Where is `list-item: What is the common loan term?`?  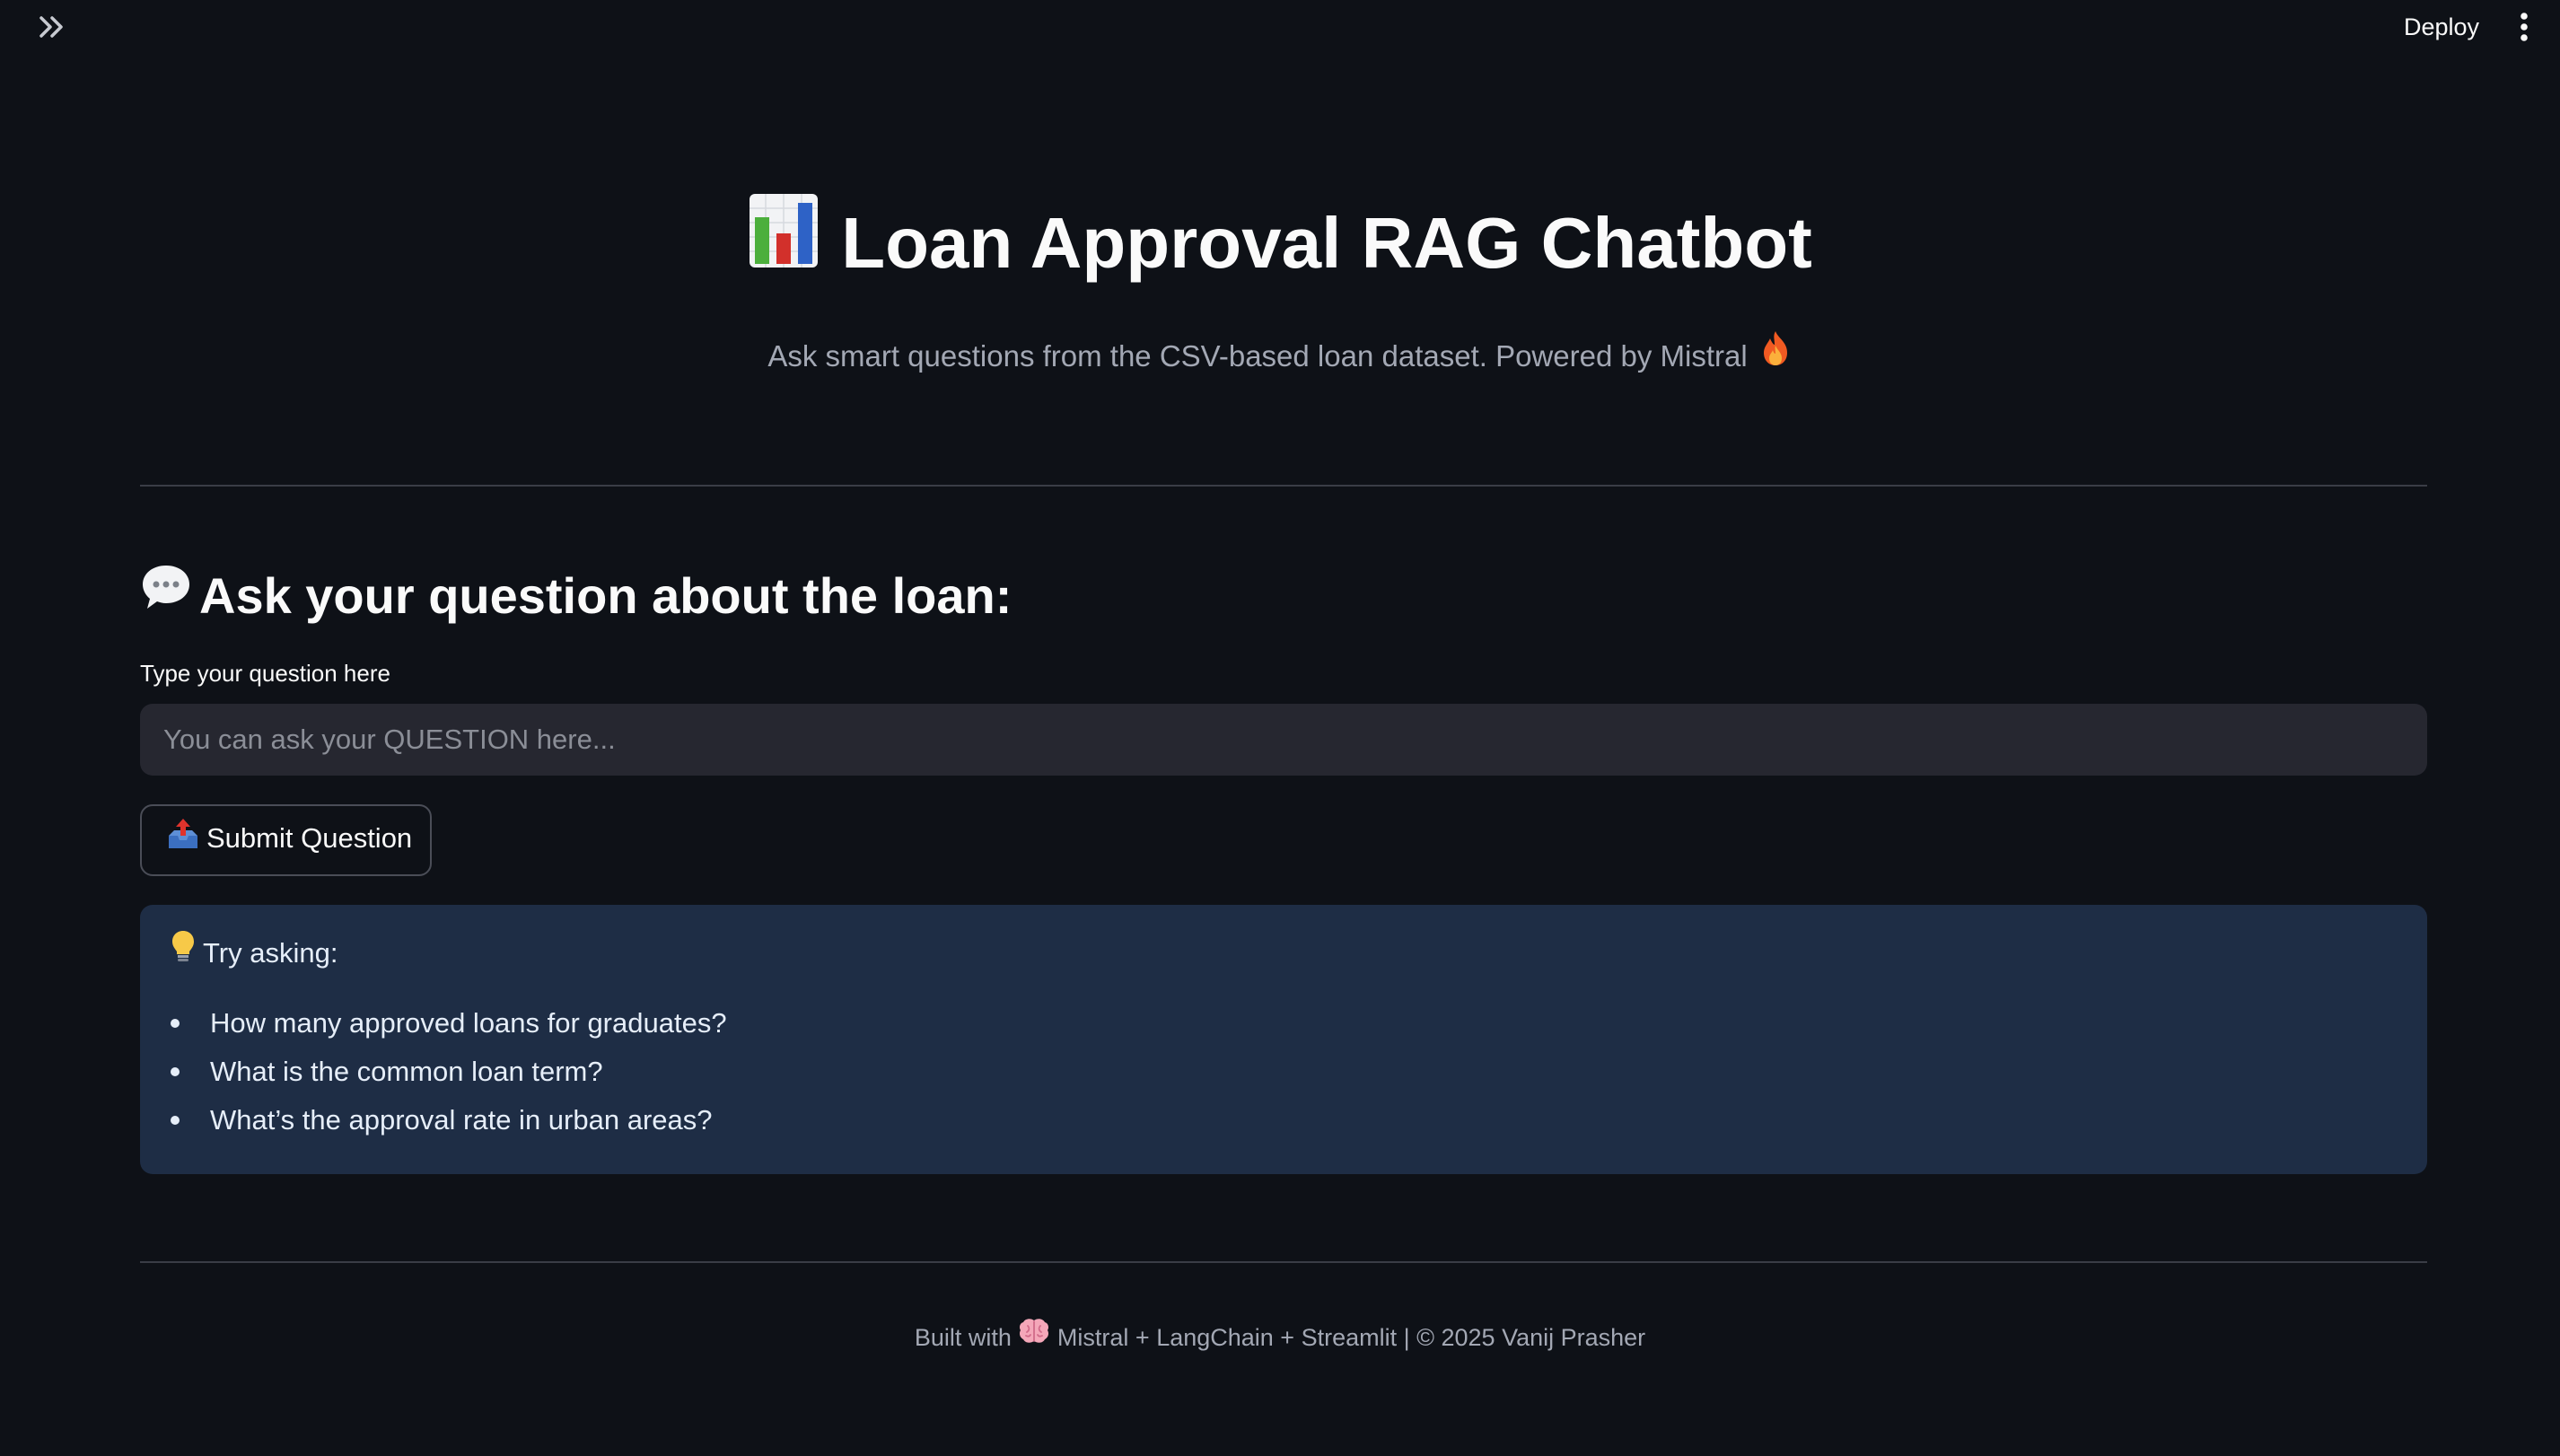 list-item: What is the common loan term? is located at coordinates (1284, 1072).